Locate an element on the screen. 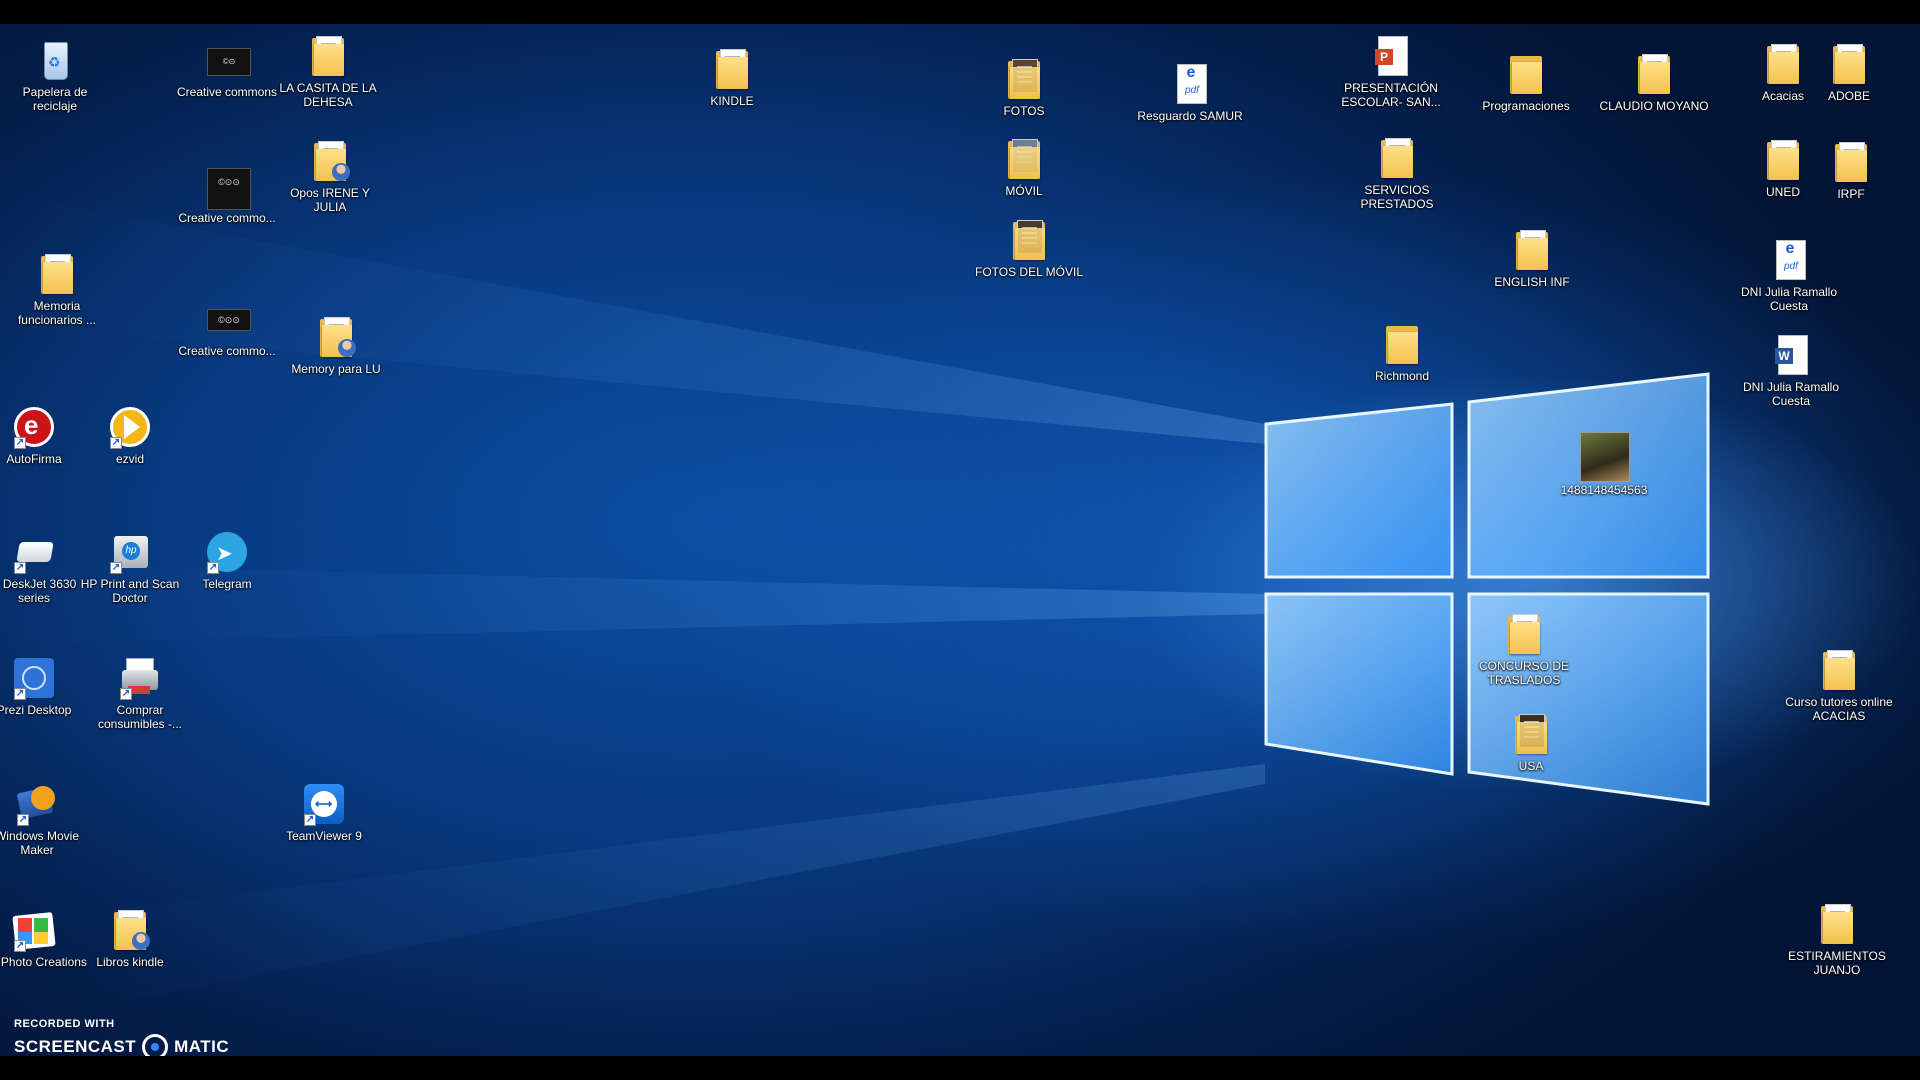 This screenshot has width=1920, height=1080. watermark-brand-left: SCREENCAST is located at coordinates (75, 1046).